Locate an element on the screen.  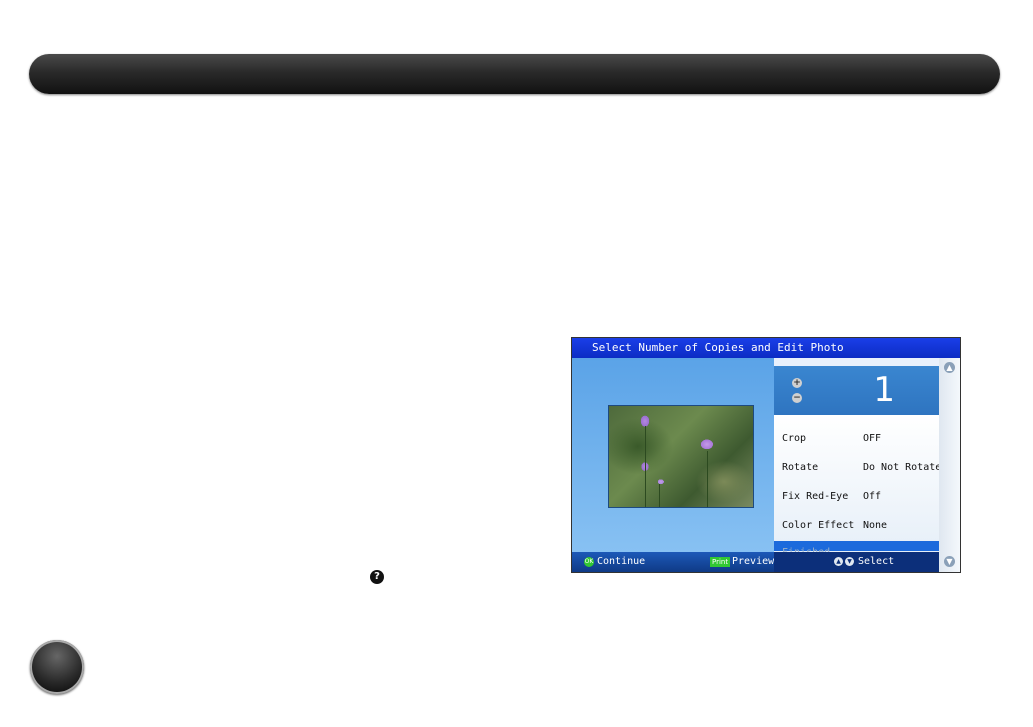
menu-item-color-effect: Color Effect None is located at coordinates (862, 526).